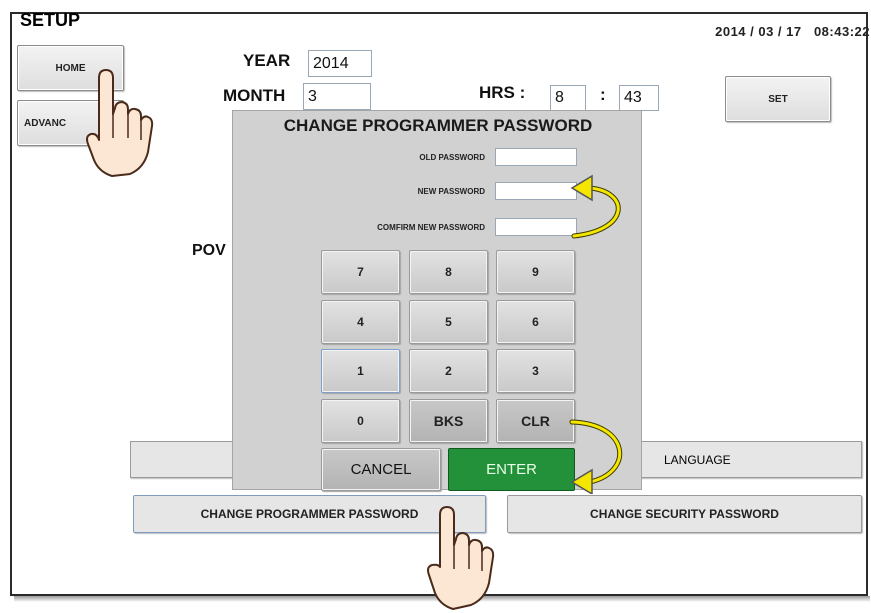  Describe the element at coordinates (309, 514) in the screenshot. I see `change-programmer-password-label: CHANGE PROGRAMMER PASSWORD` at that location.